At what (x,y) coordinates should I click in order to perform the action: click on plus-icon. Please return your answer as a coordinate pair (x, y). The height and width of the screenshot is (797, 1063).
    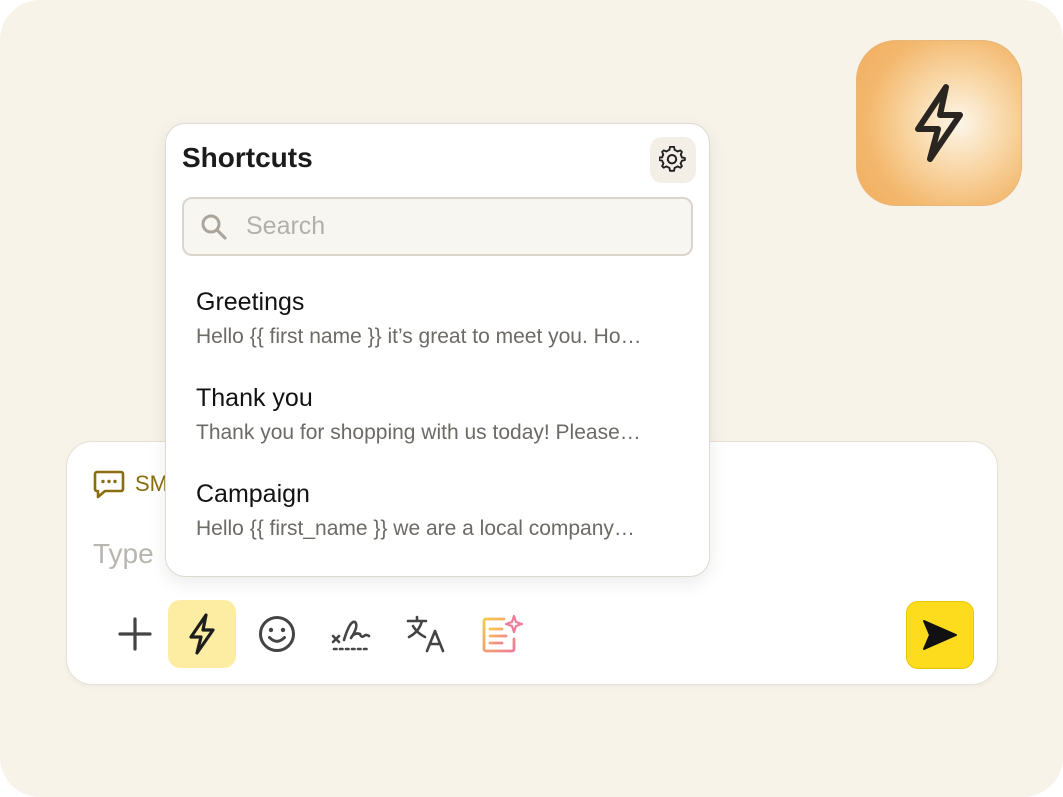
    Looking at the image, I should click on (135, 634).